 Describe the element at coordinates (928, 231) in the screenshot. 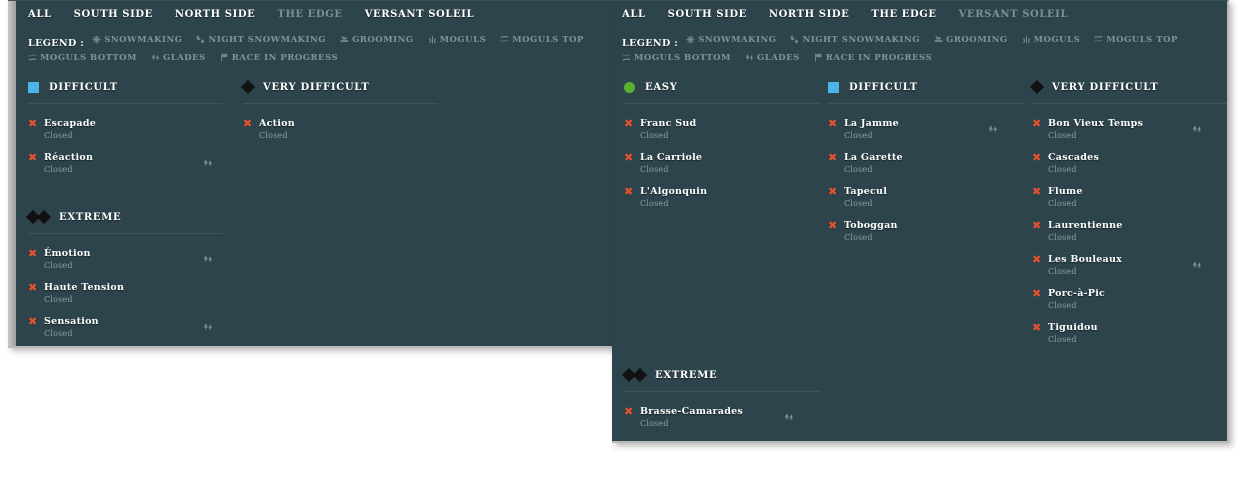

I see `trail-row: ✖ Toboggan Closed` at that location.